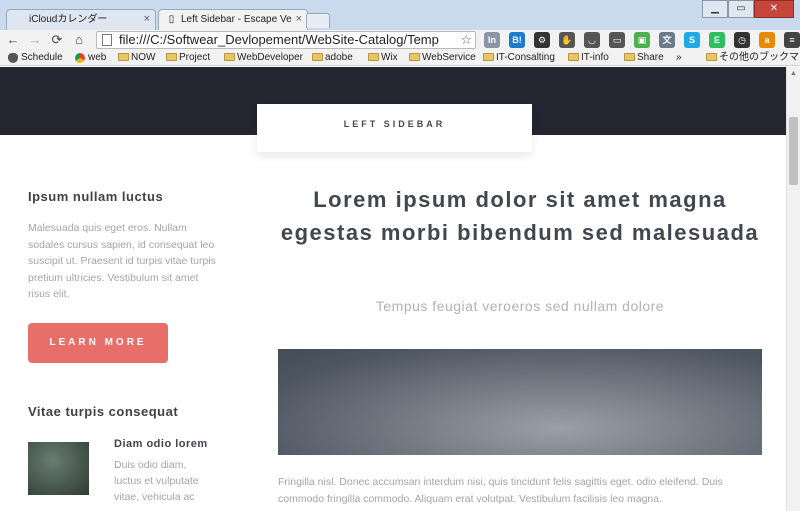 Image resolution: width=800 pixels, height=511 pixels. I want to click on header-title-tab: LEFT SIDEBAR, so click(394, 128).